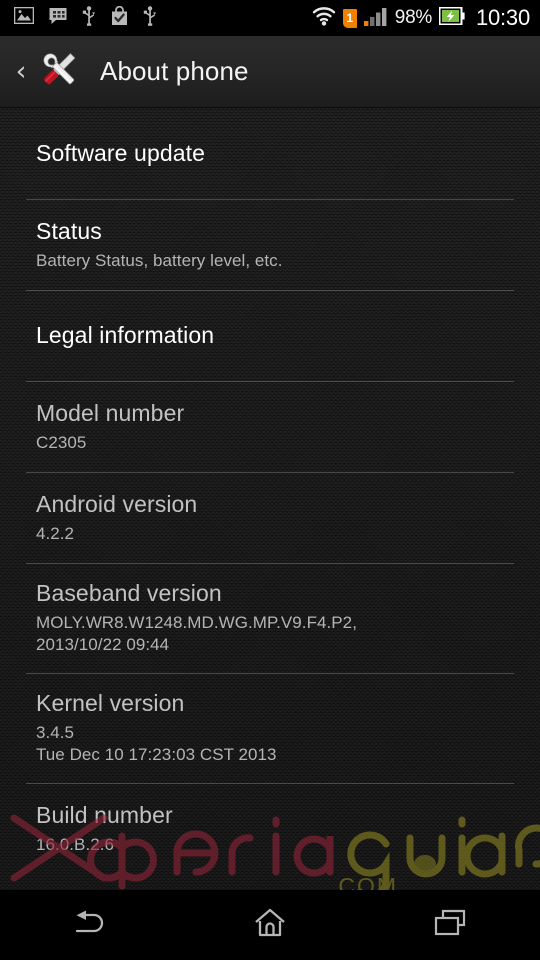 The image size is (540, 960). I want to click on home-button, so click(270, 925).